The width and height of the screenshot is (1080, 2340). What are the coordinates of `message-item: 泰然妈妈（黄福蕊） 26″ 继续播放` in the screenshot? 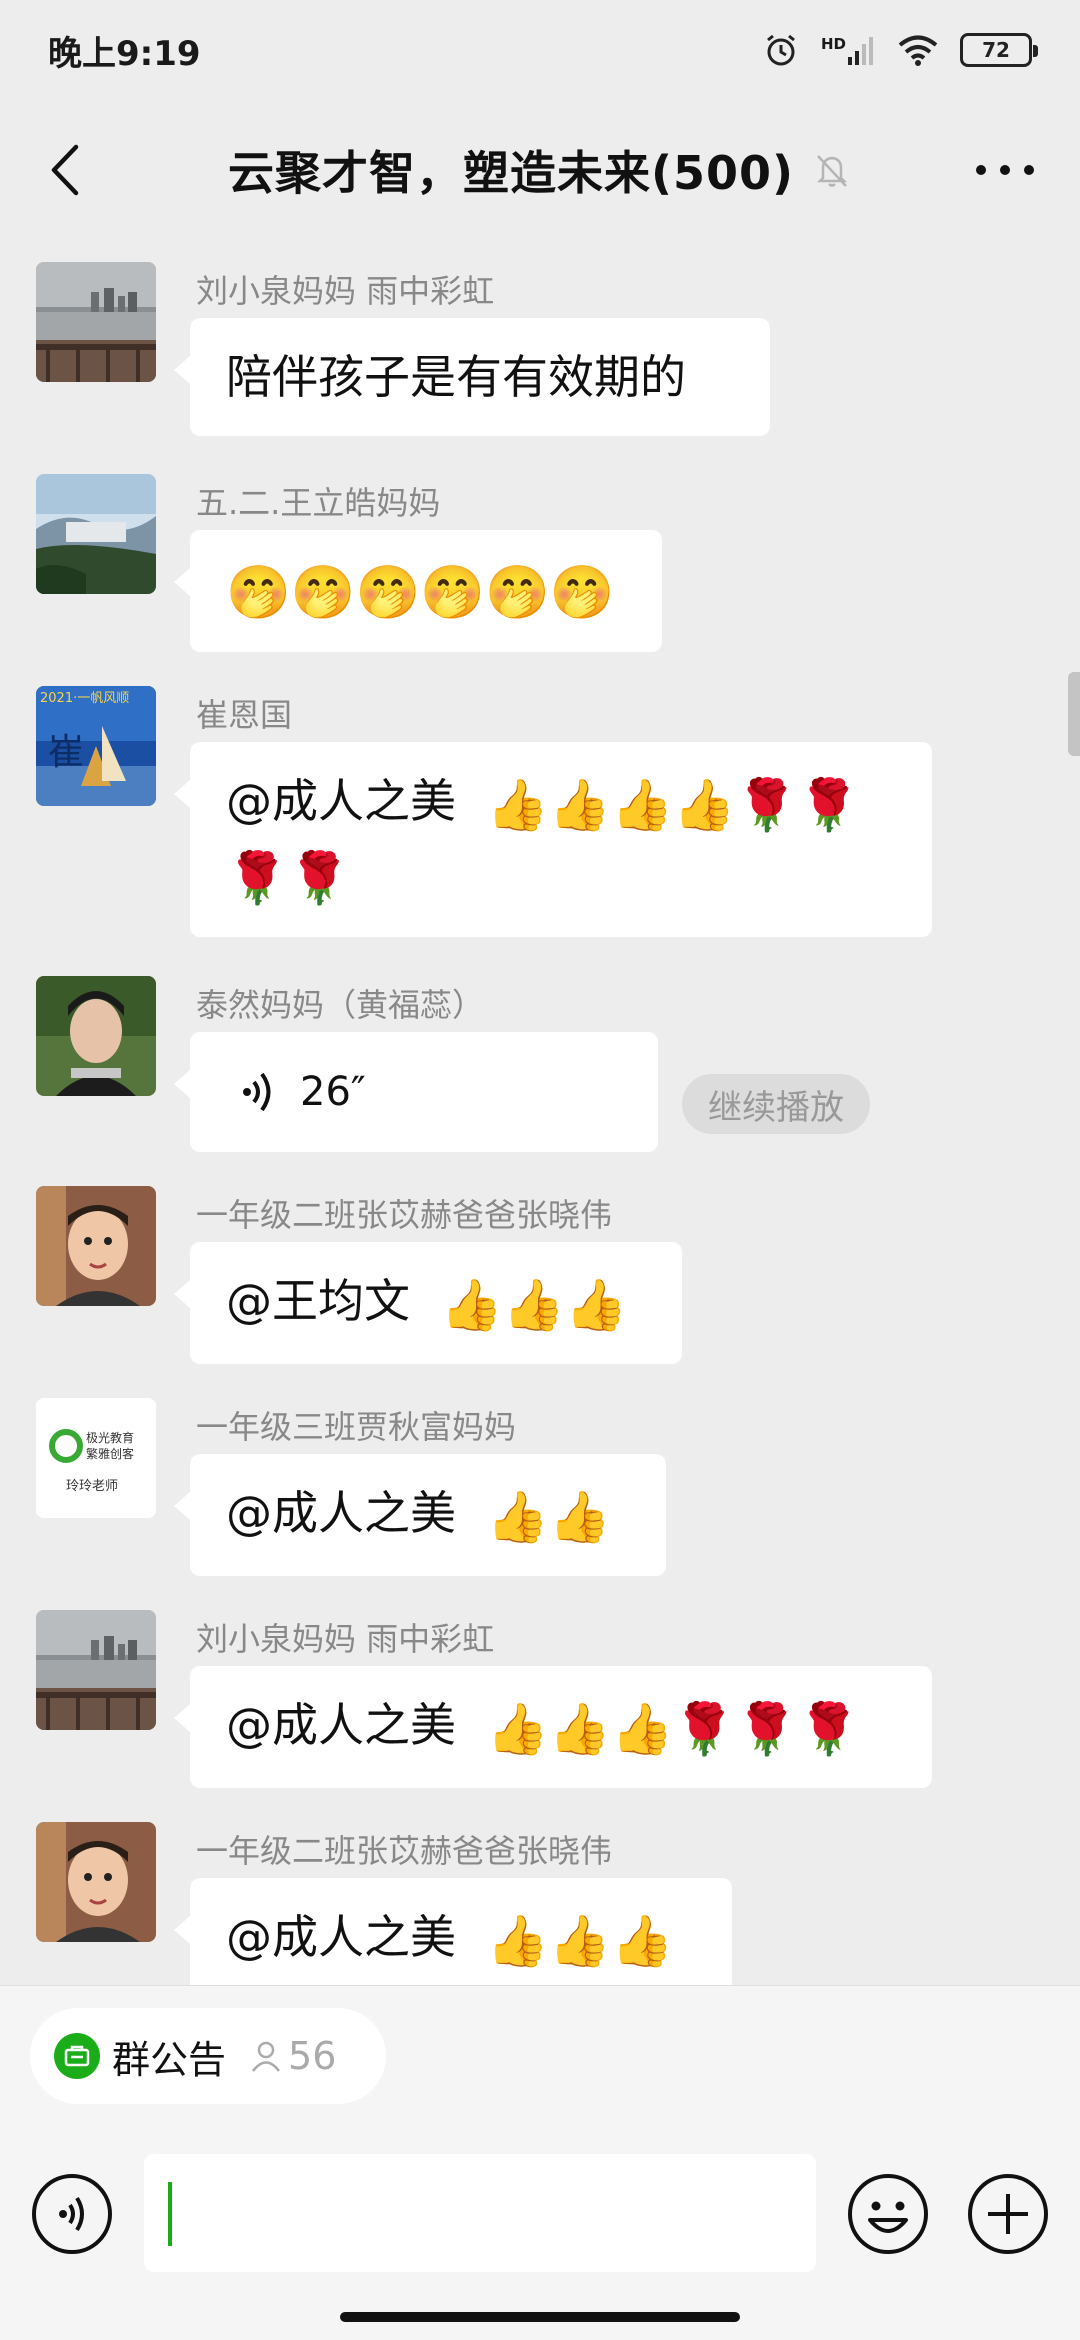 It's located at (540, 1059).